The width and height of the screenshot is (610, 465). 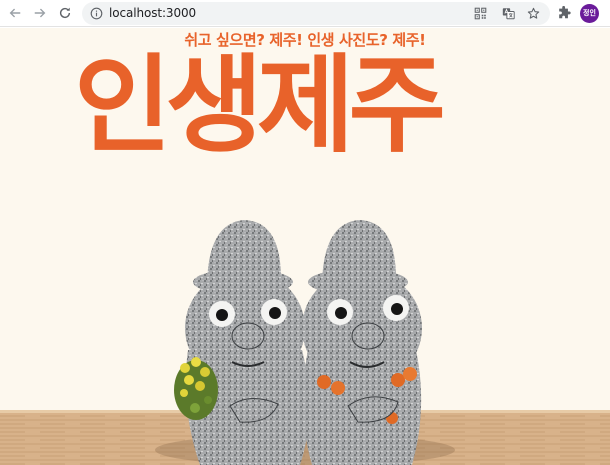 I want to click on puzzle-icon, so click(x=565, y=12).